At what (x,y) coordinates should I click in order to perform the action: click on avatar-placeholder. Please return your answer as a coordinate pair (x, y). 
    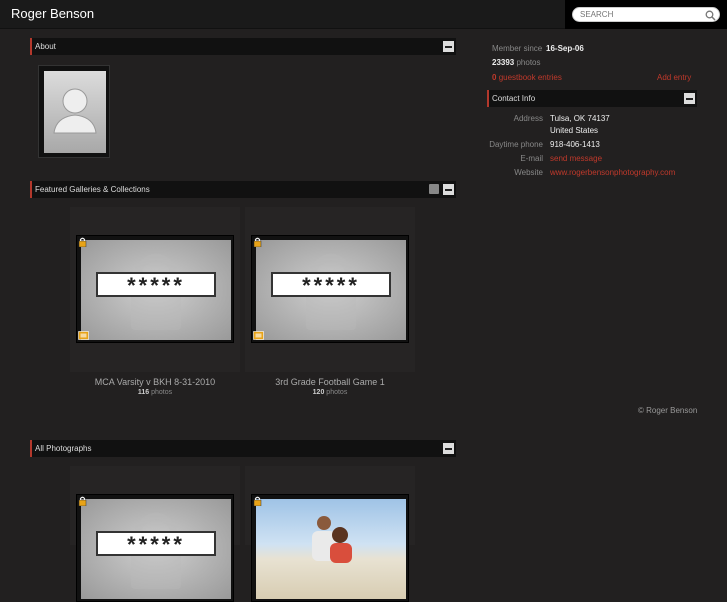
    Looking at the image, I should click on (75, 112).